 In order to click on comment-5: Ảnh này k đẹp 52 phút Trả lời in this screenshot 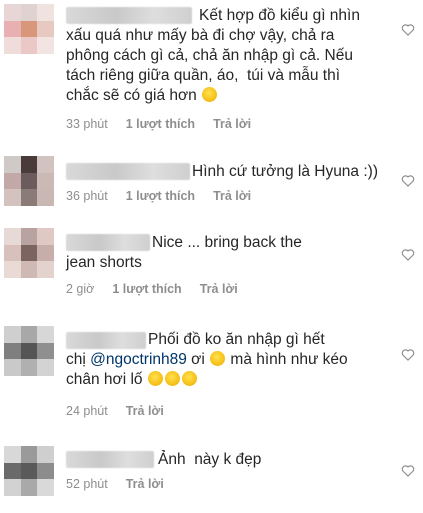, I will do `click(211, 476)`.